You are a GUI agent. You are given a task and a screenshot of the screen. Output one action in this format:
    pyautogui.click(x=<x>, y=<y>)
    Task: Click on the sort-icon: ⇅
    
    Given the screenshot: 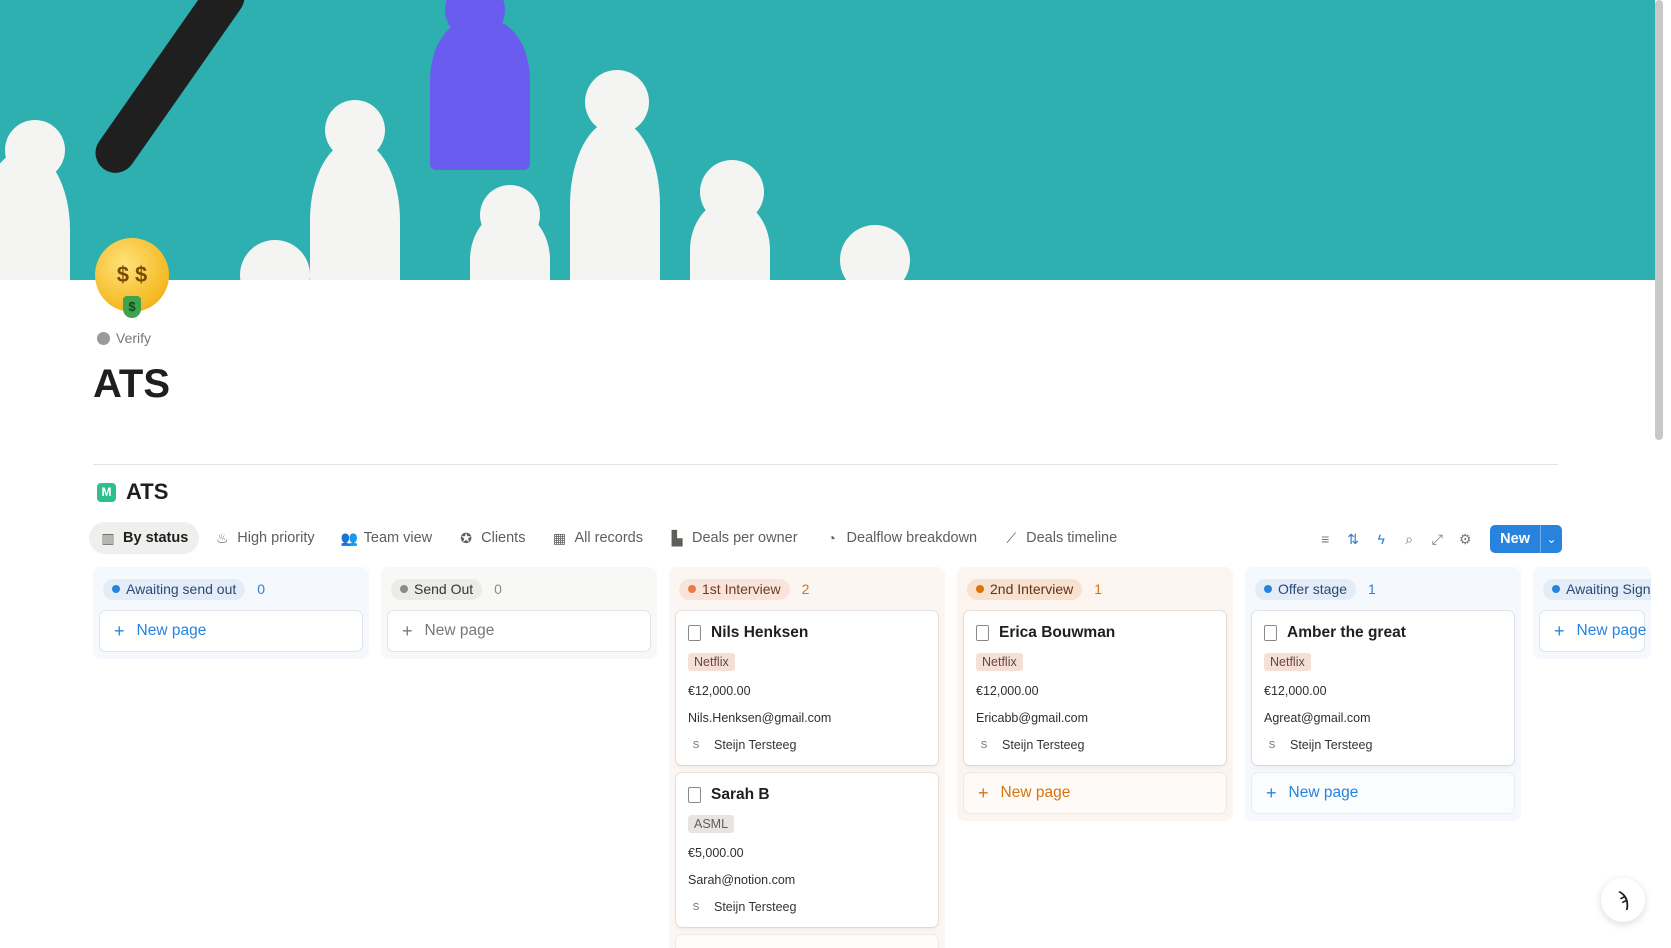 What is the action you would take?
    pyautogui.click(x=1353, y=539)
    